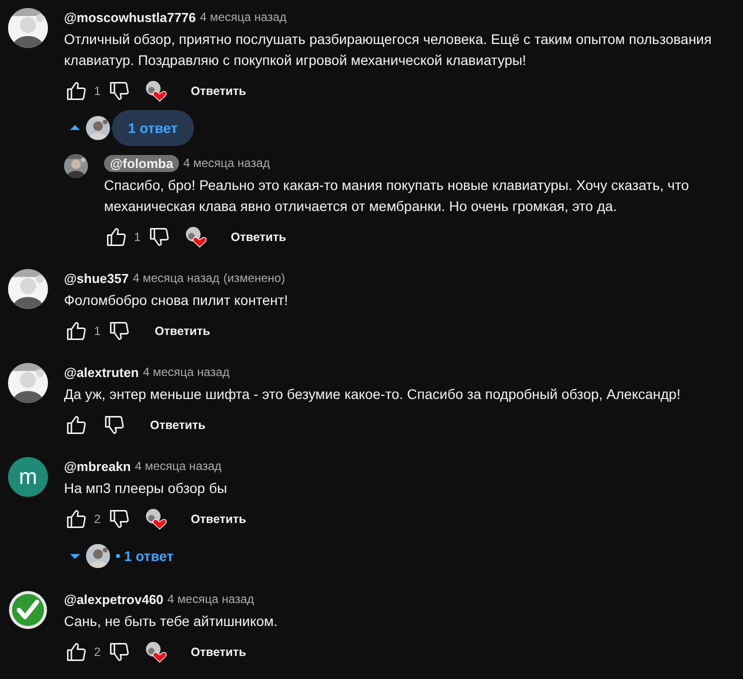 The width and height of the screenshot is (743, 679). I want to click on check-icon, so click(28, 610).